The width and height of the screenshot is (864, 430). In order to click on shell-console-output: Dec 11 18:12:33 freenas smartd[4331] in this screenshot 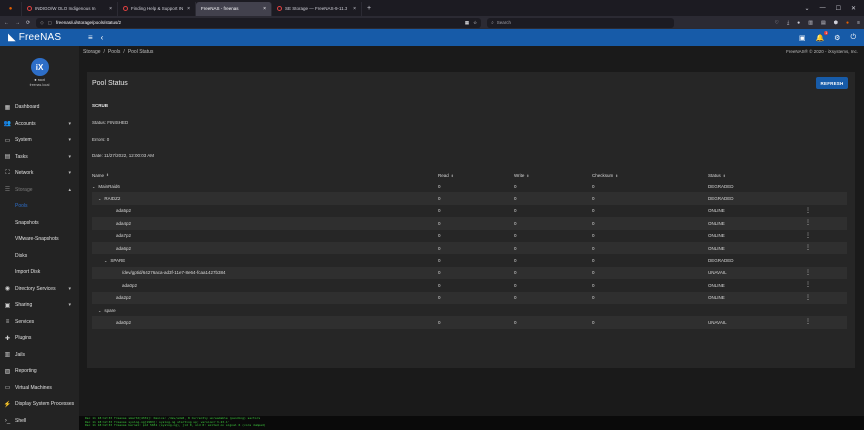, I will do `click(471, 423)`.